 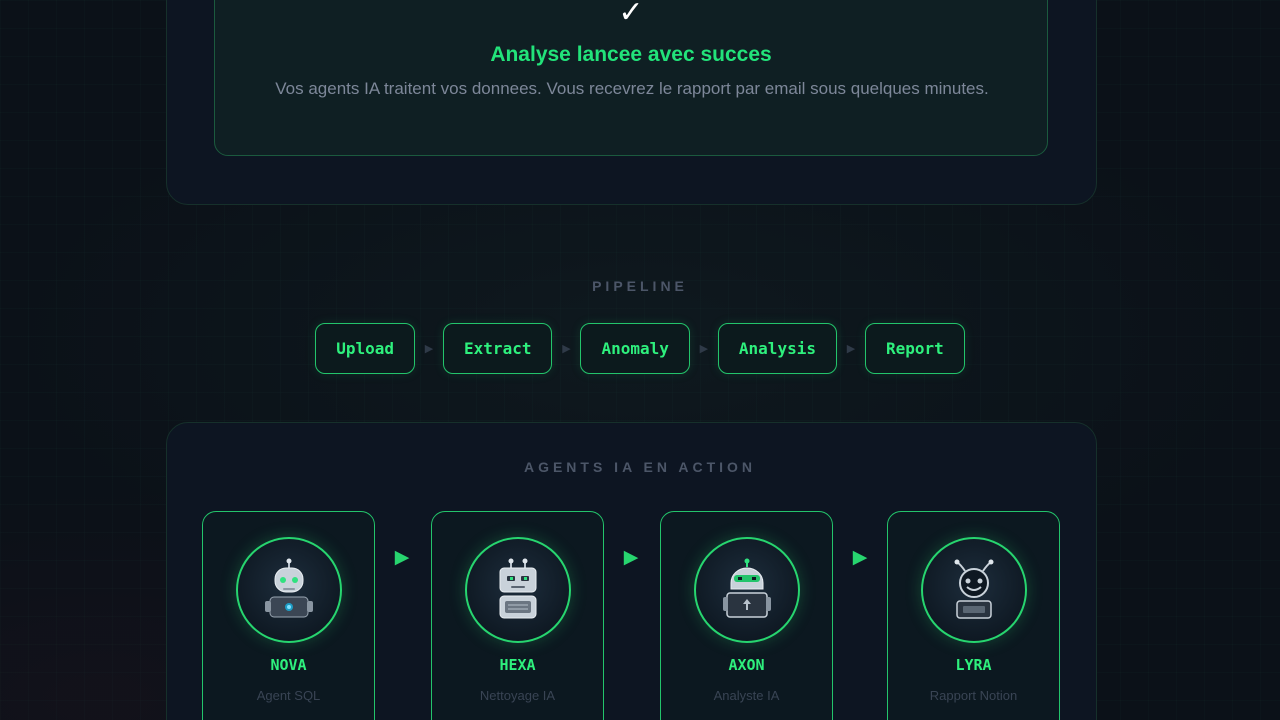 What do you see at coordinates (631, 15) in the screenshot?
I see `checkmark-icon: ✓` at bounding box center [631, 15].